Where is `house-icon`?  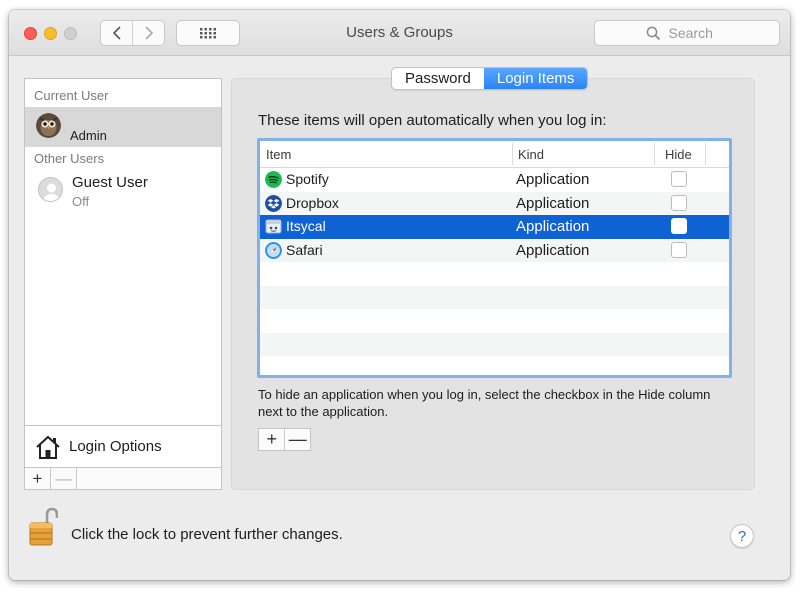 house-icon is located at coordinates (48, 447).